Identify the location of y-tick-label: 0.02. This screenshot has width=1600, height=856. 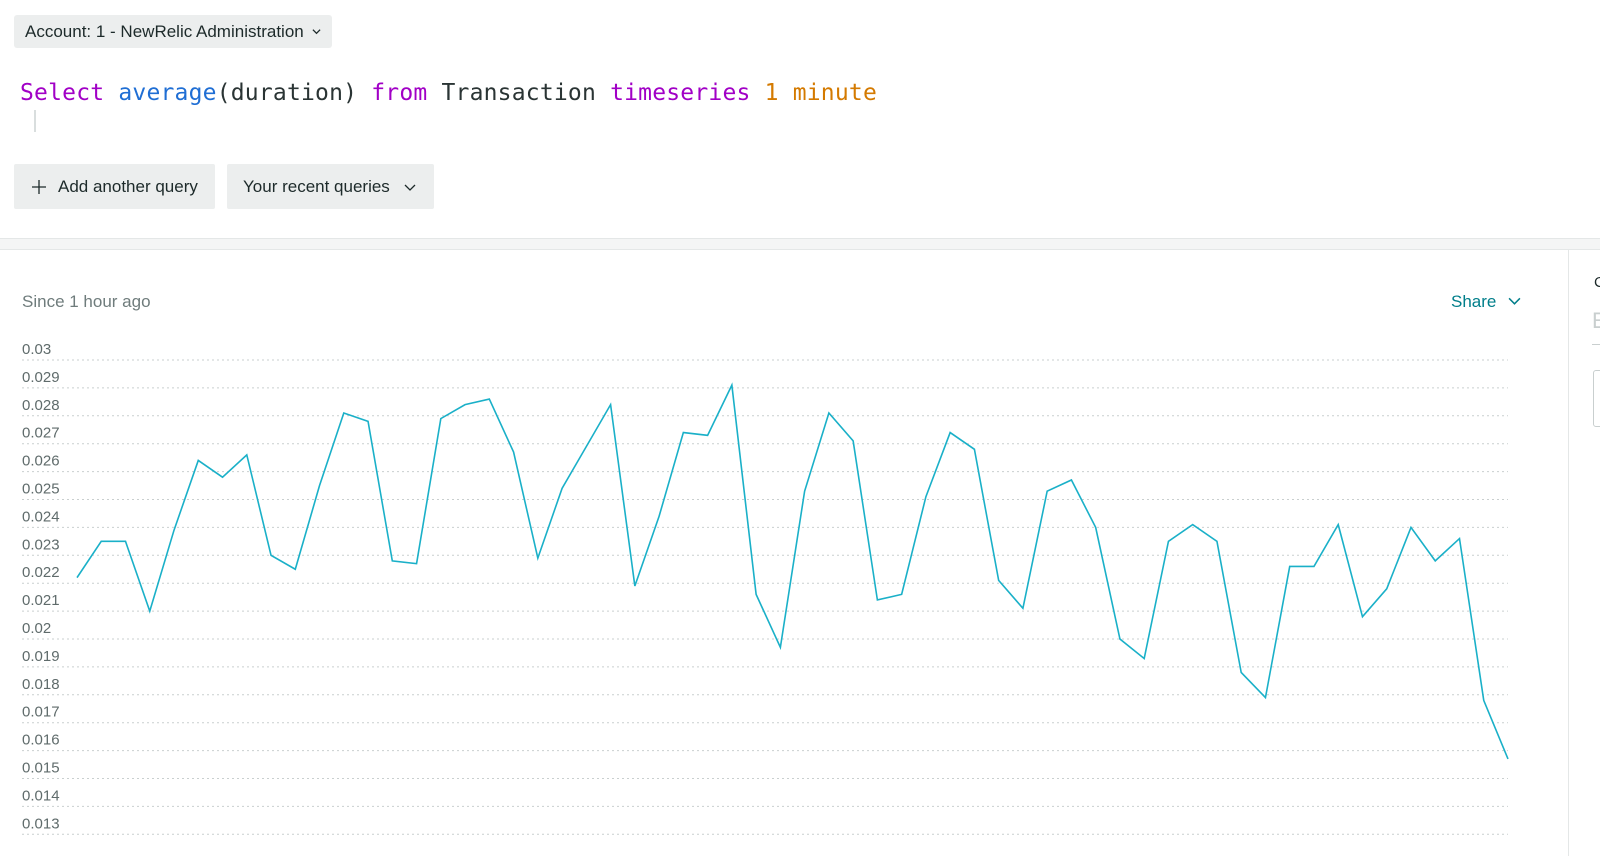
(36, 628).